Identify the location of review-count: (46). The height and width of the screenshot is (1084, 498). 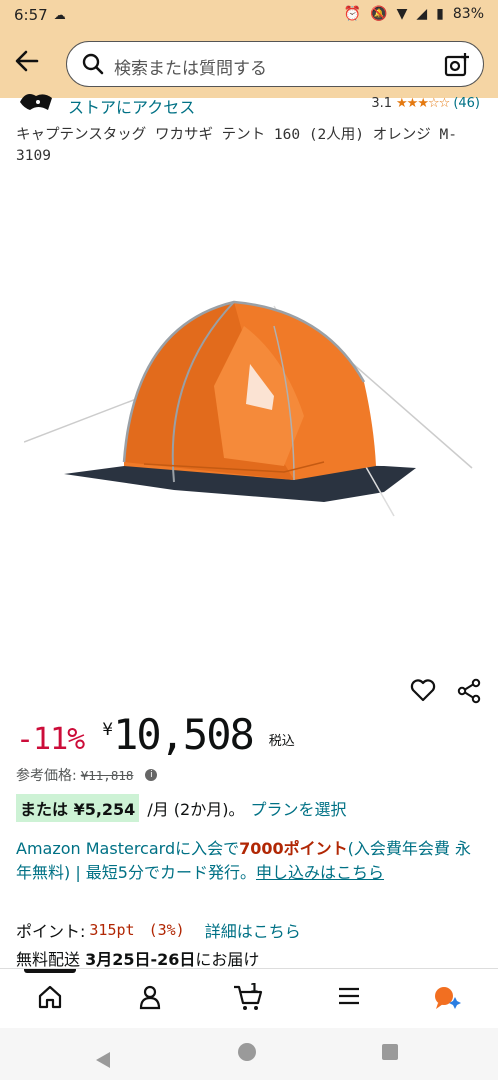
(466, 103).